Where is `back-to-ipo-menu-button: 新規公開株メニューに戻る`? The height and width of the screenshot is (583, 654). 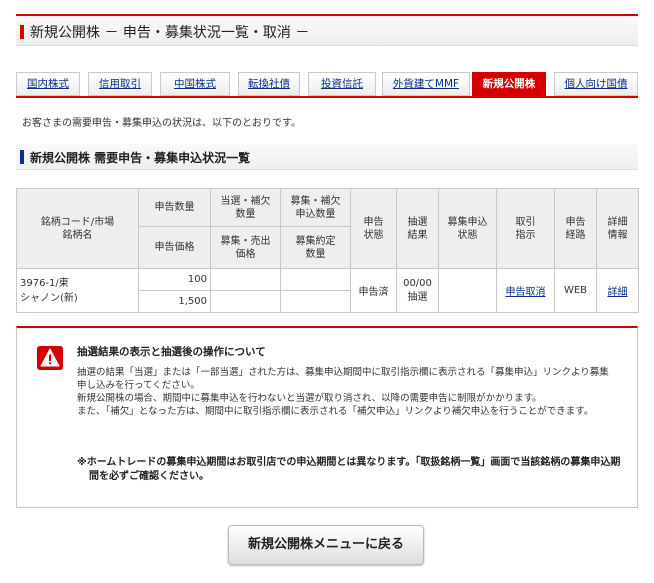
back-to-ipo-menu-button: 新規公開株メニューに戻る is located at coordinates (326, 545).